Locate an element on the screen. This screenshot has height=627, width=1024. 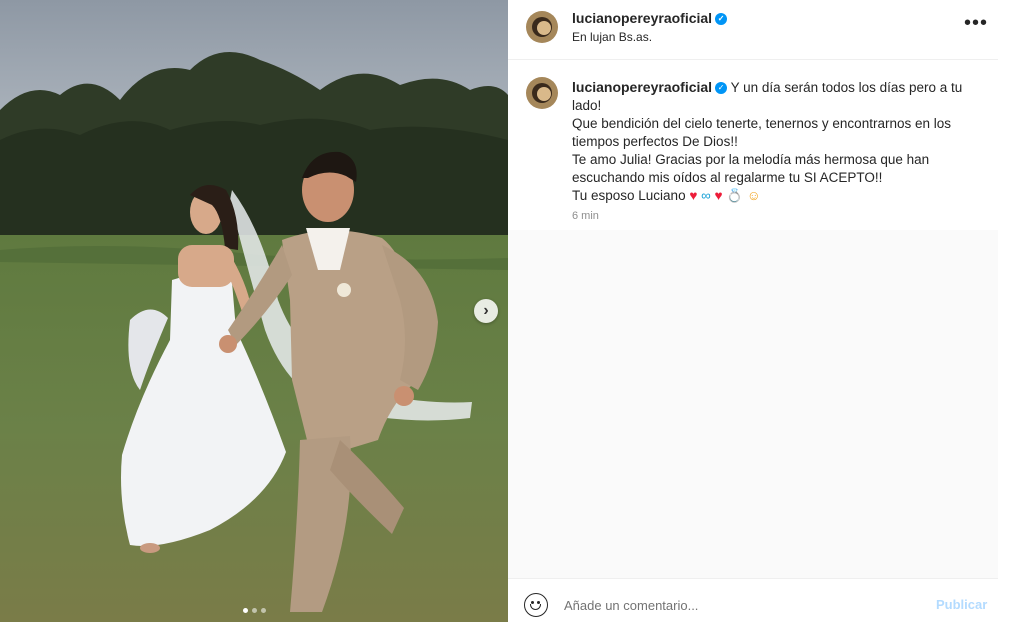
author-avatar is located at coordinates (542, 27).